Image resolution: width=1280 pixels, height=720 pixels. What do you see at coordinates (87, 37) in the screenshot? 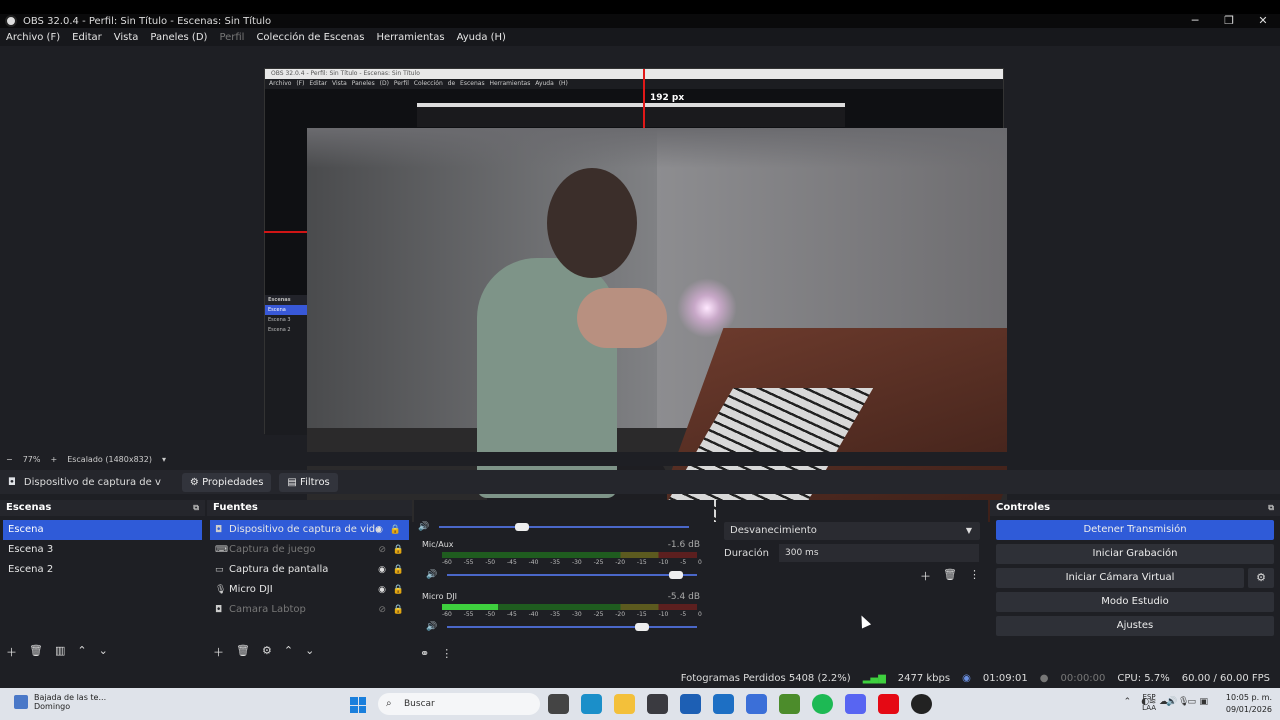
I see `menu-editar: Editar` at bounding box center [87, 37].